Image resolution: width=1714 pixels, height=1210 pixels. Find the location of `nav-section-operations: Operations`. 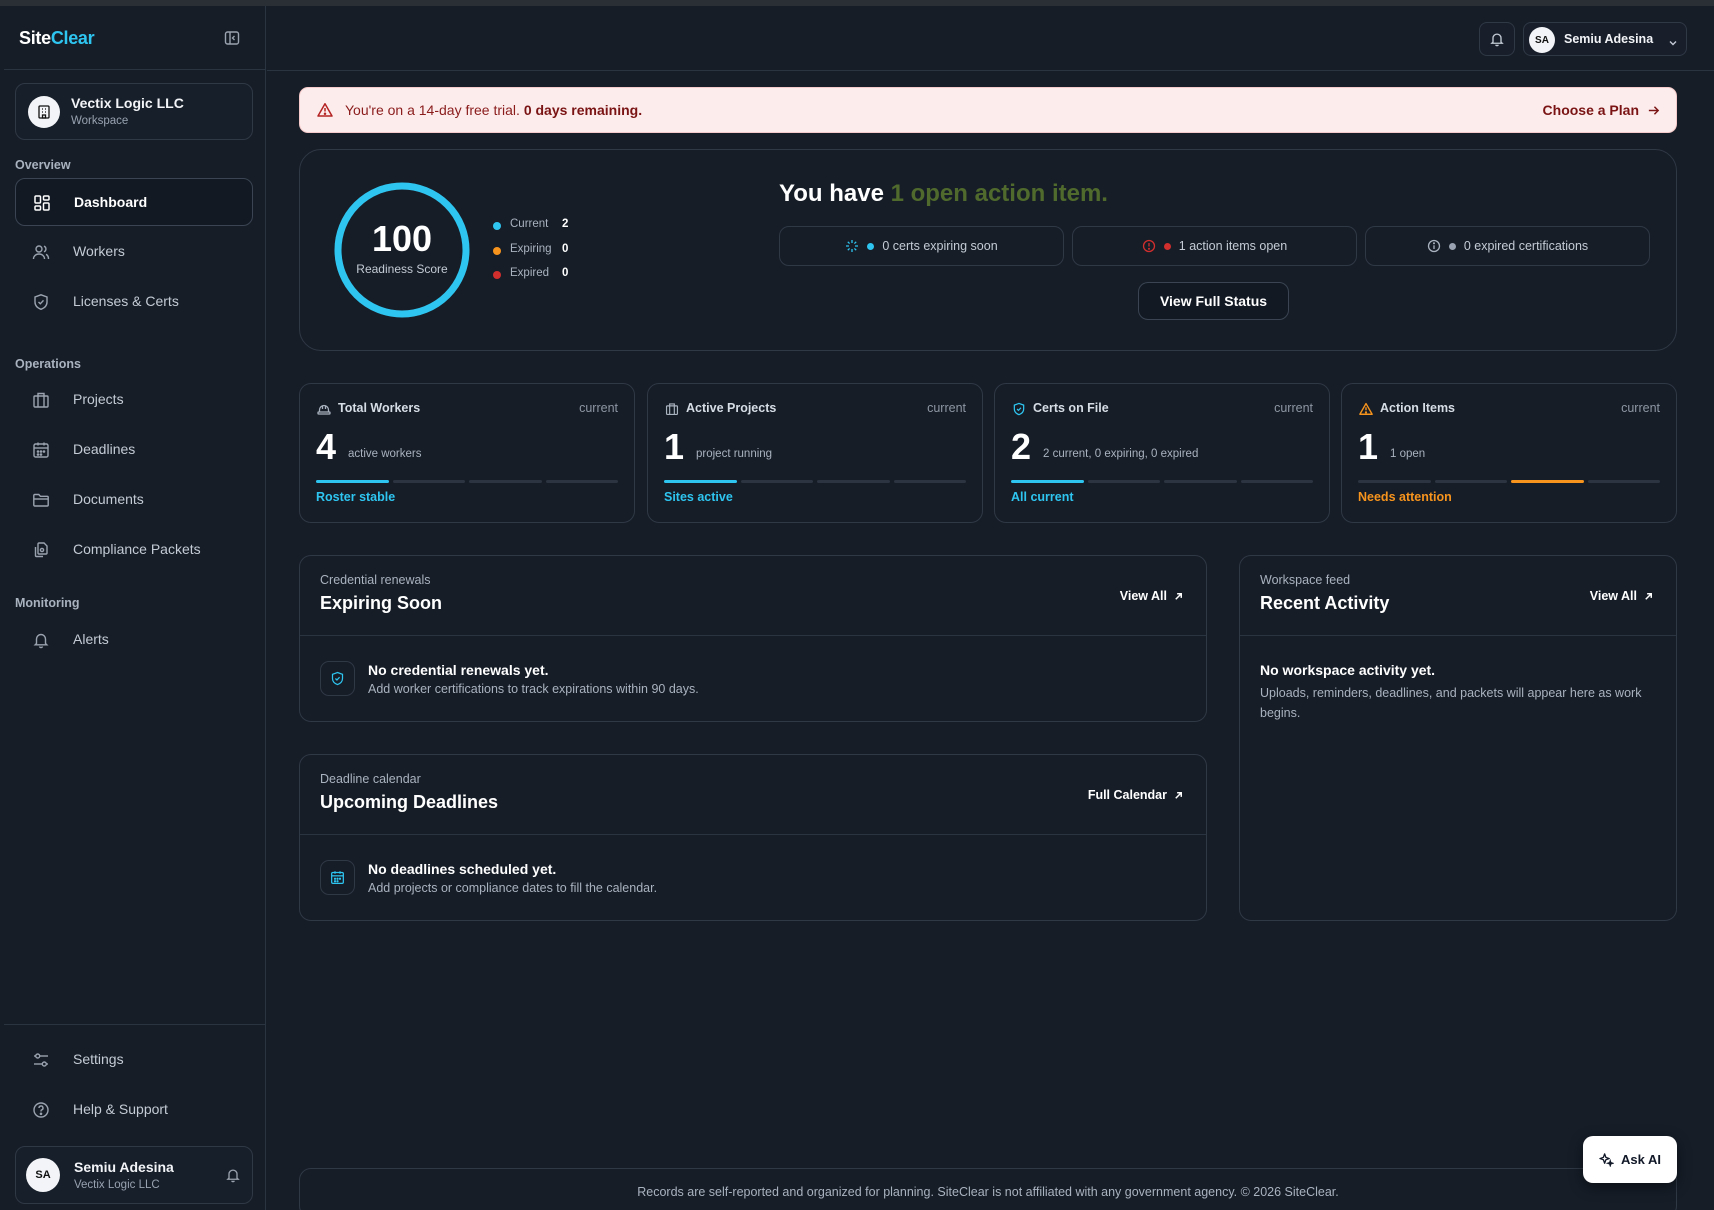

nav-section-operations: Operations is located at coordinates (48, 364).